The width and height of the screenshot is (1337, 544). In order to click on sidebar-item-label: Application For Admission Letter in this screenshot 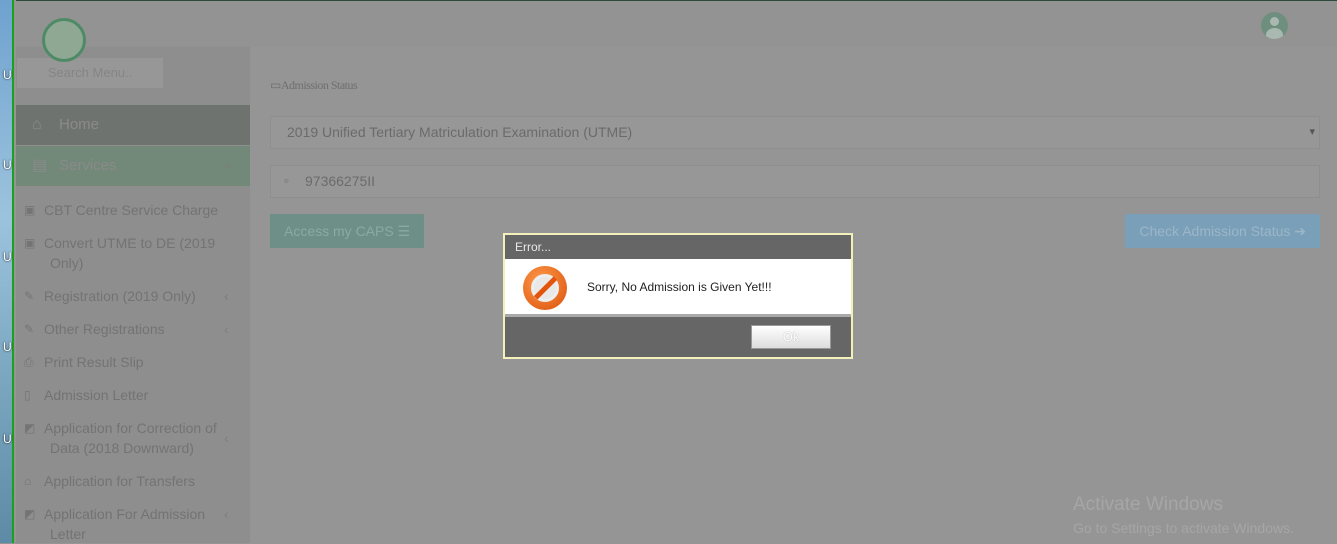, I will do `click(125, 524)`.